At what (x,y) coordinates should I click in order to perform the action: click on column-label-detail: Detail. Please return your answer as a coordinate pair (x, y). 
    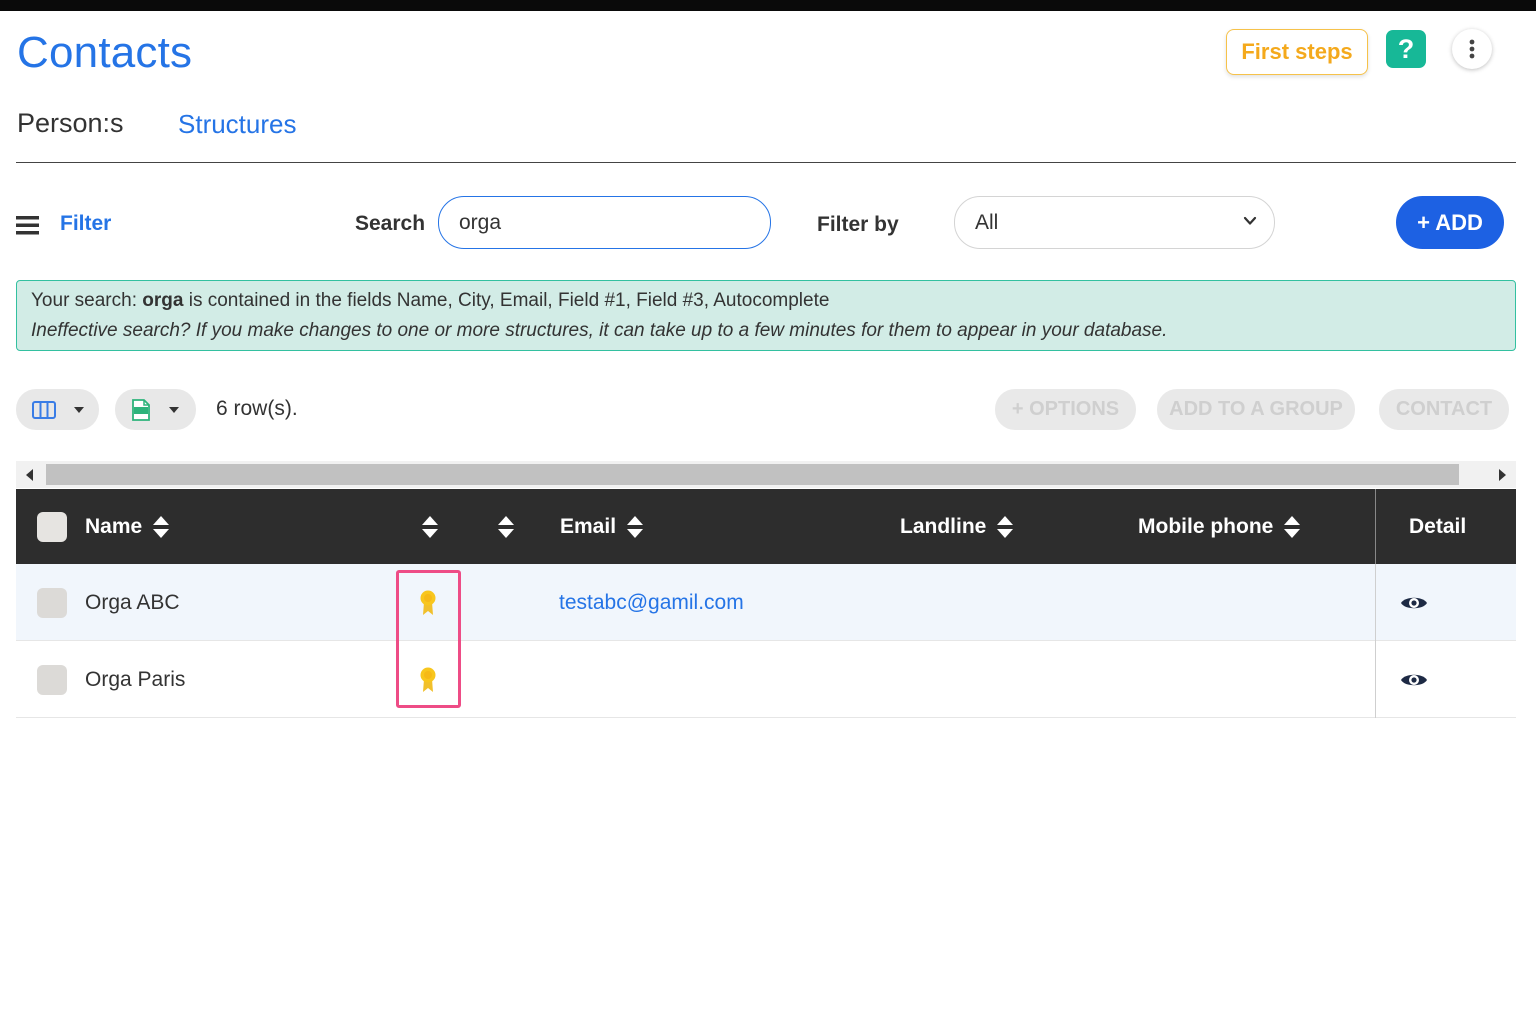
    Looking at the image, I should click on (1438, 526).